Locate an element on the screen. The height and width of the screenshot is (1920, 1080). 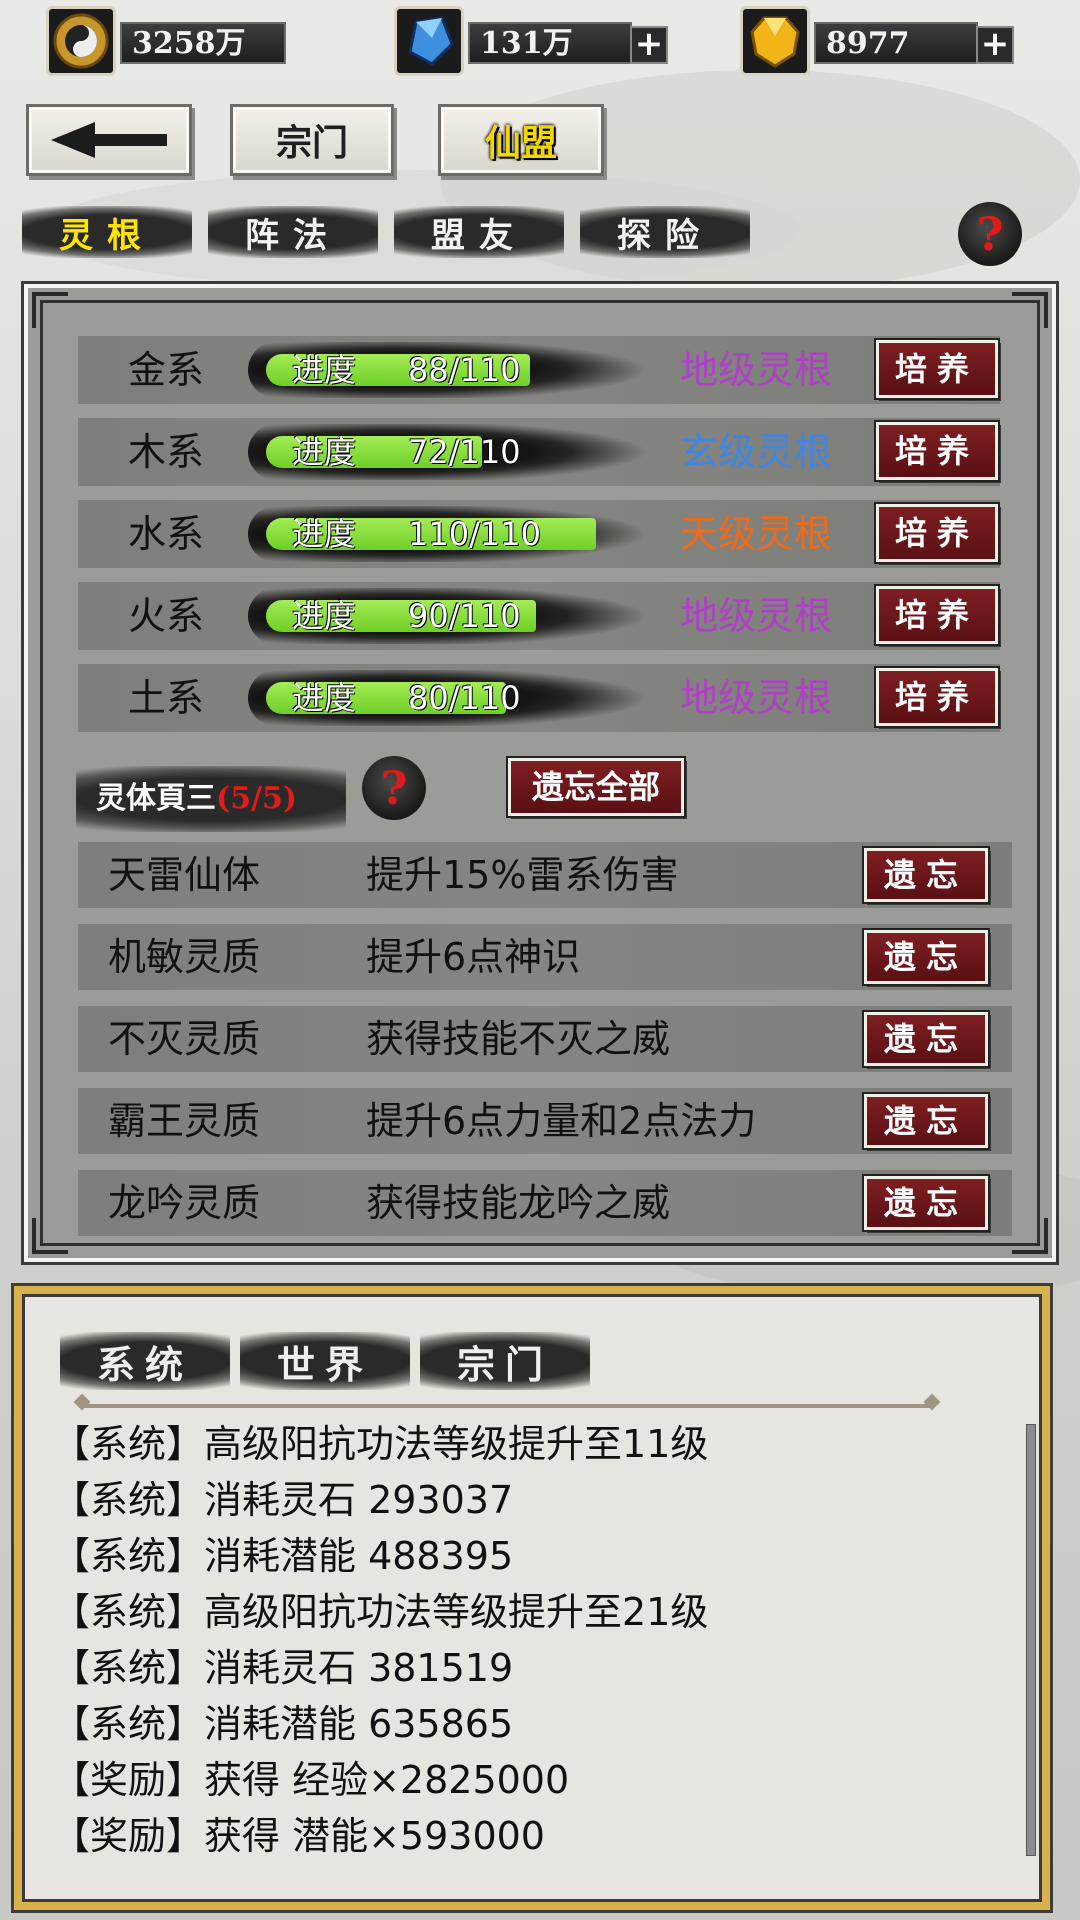
blue-crystal-icon is located at coordinates (429, 41).